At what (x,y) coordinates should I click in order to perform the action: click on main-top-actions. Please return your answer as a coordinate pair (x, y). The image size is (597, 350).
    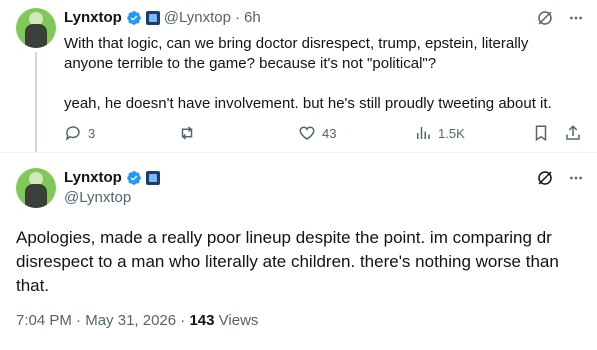
    Looking at the image, I should click on (560, 178).